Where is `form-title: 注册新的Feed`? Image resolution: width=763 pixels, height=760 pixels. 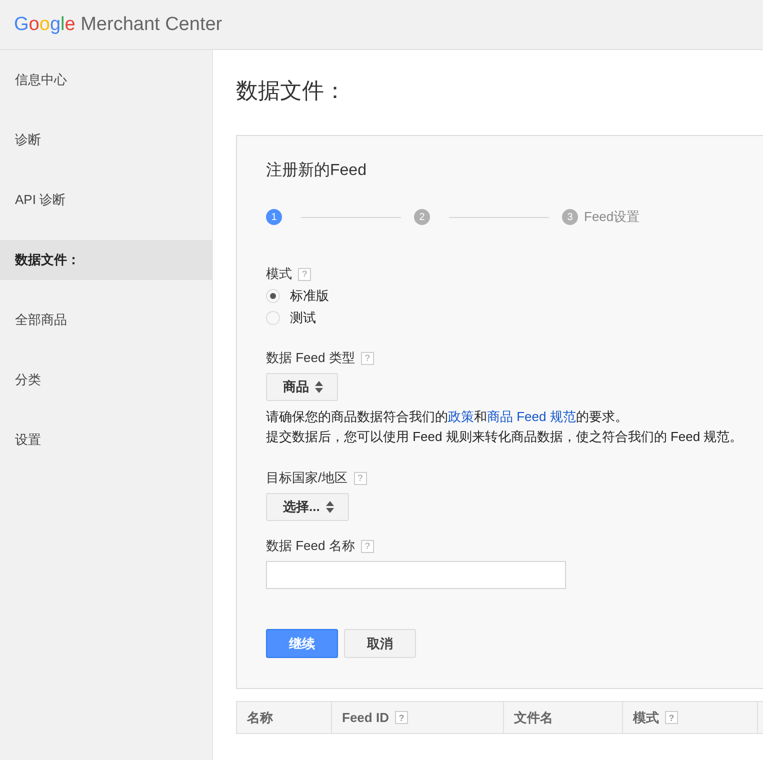
form-title: 注册新的Feed is located at coordinates (317, 170).